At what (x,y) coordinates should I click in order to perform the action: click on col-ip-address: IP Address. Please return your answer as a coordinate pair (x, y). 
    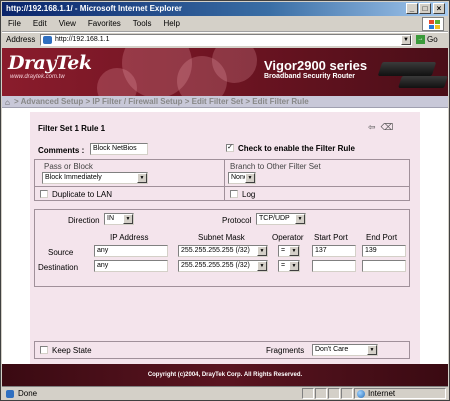
    Looking at the image, I should click on (129, 237).